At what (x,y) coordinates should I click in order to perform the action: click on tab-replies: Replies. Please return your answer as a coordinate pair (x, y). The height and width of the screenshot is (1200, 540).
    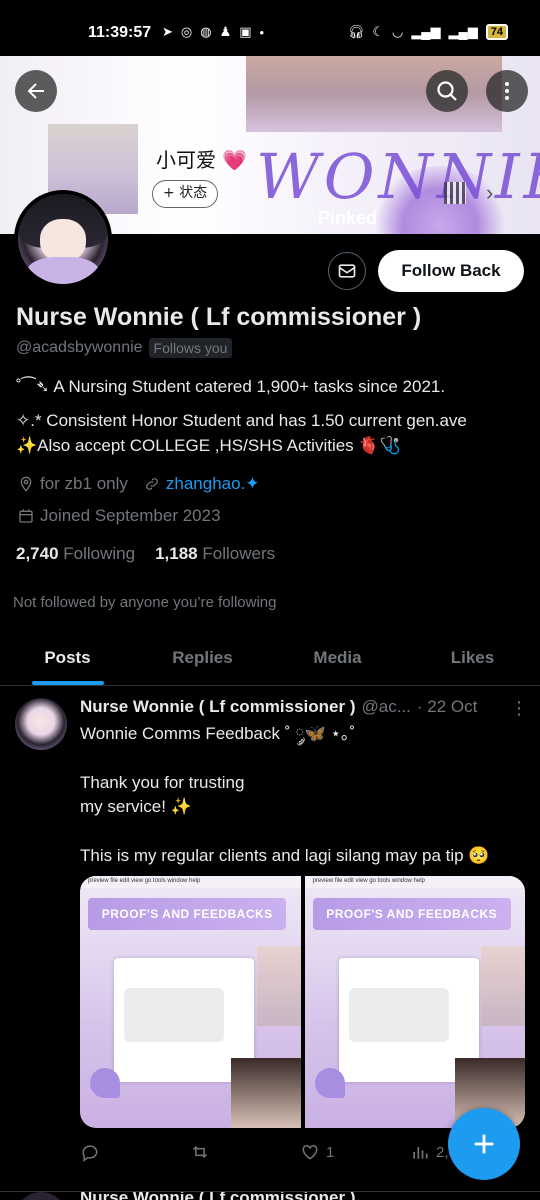
    Looking at the image, I should click on (202, 657).